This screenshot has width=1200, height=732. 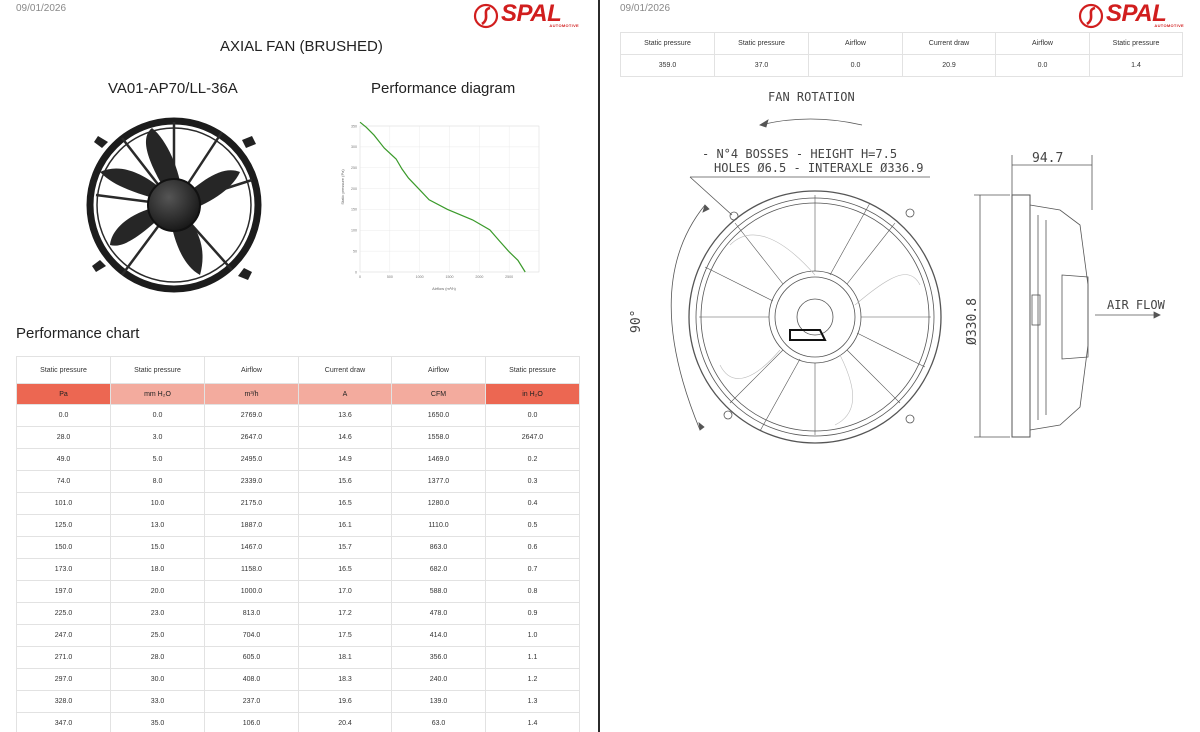 What do you see at coordinates (63, 701) in the screenshot?
I see `table-cell: 328.0` at bounding box center [63, 701].